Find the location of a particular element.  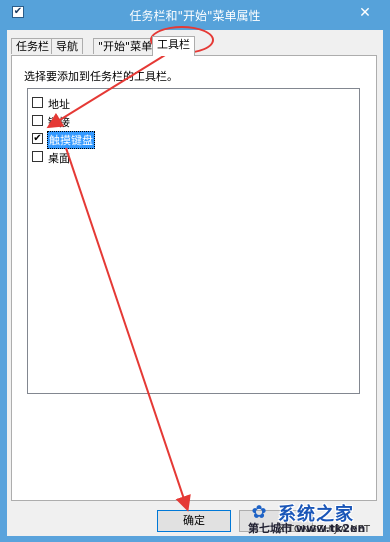

item-label: 触摸键盘 is located at coordinates (71, 140).